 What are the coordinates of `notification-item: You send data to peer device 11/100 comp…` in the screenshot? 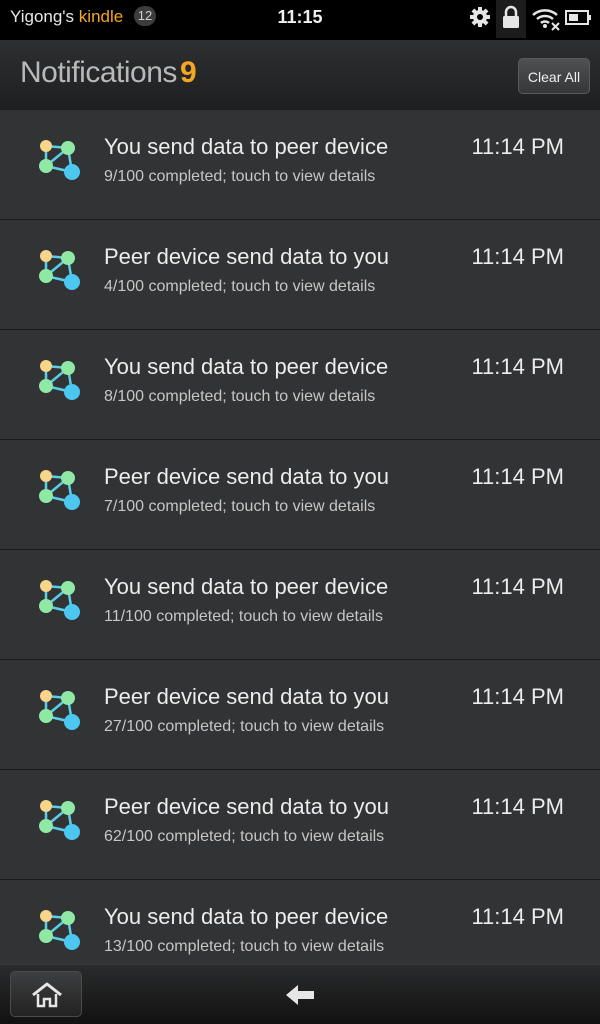 It's located at (300, 605).